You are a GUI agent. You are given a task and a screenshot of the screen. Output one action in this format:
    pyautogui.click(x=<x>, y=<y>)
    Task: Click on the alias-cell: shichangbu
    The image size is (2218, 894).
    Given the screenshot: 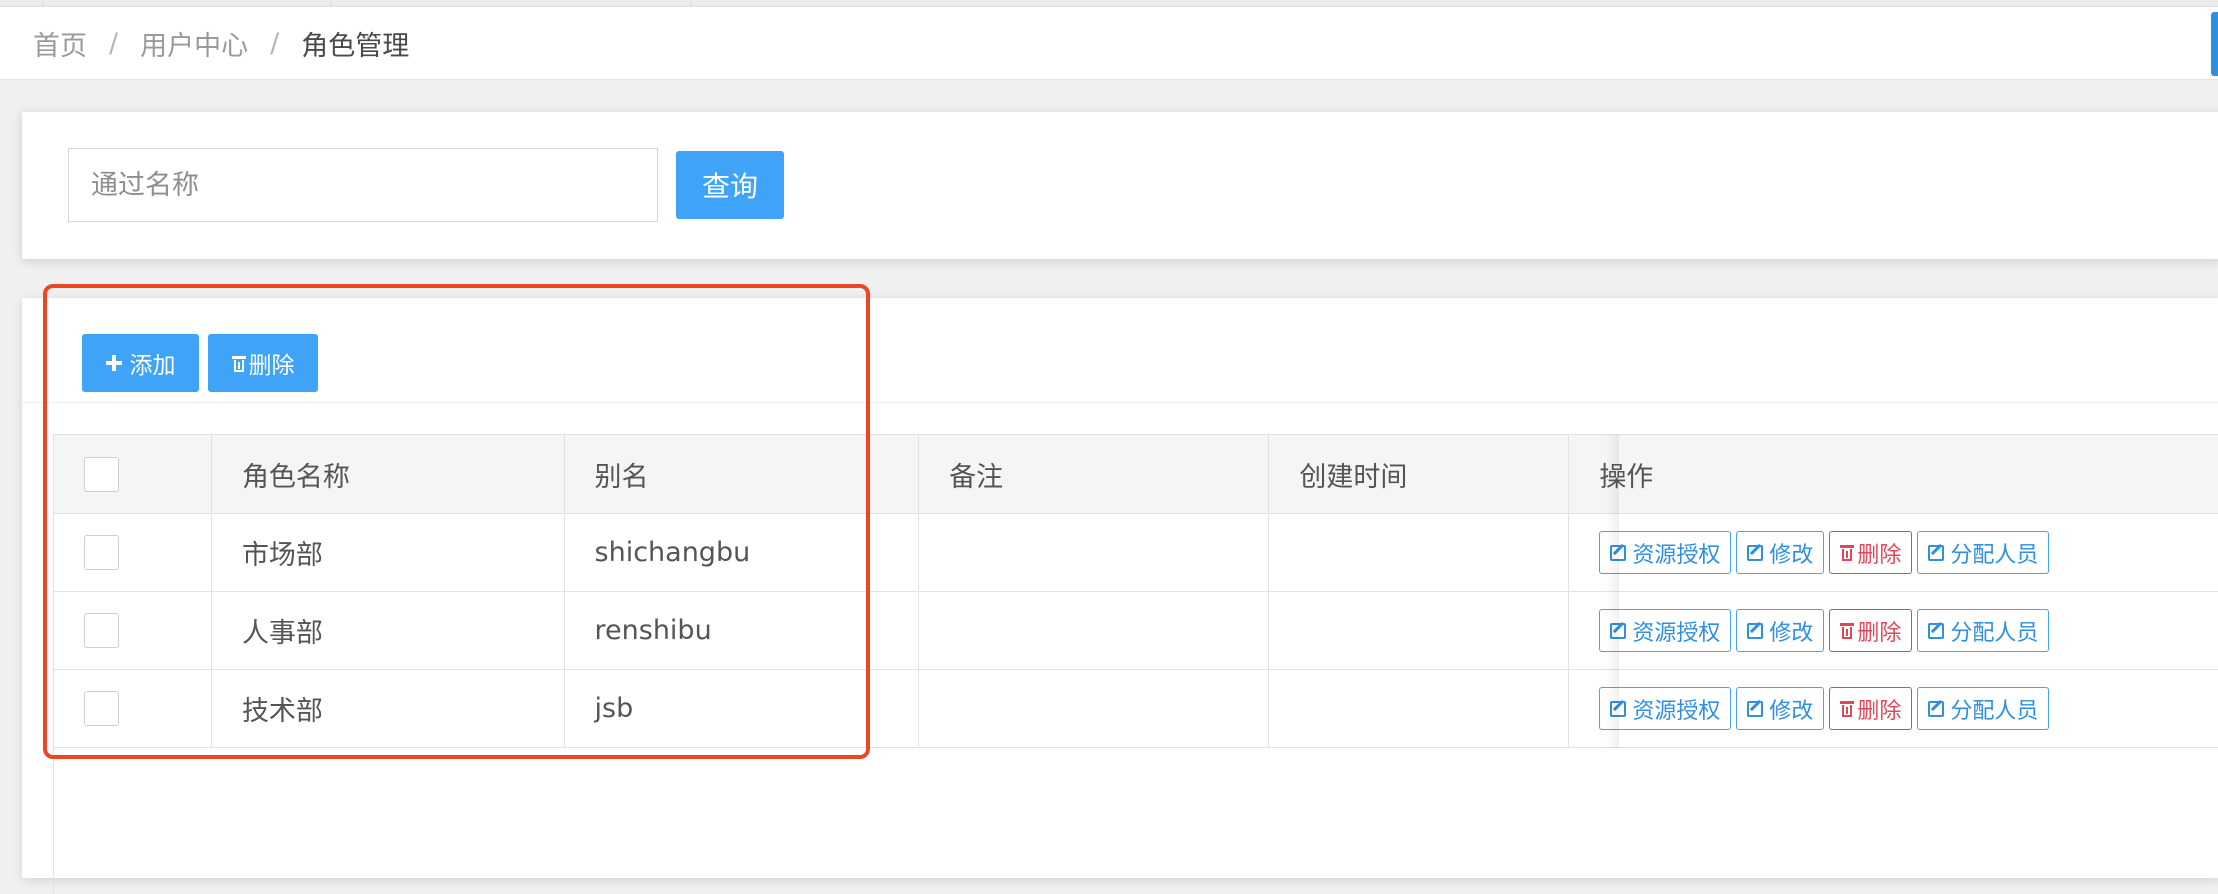 What is the action you would take?
    pyautogui.click(x=741, y=553)
    